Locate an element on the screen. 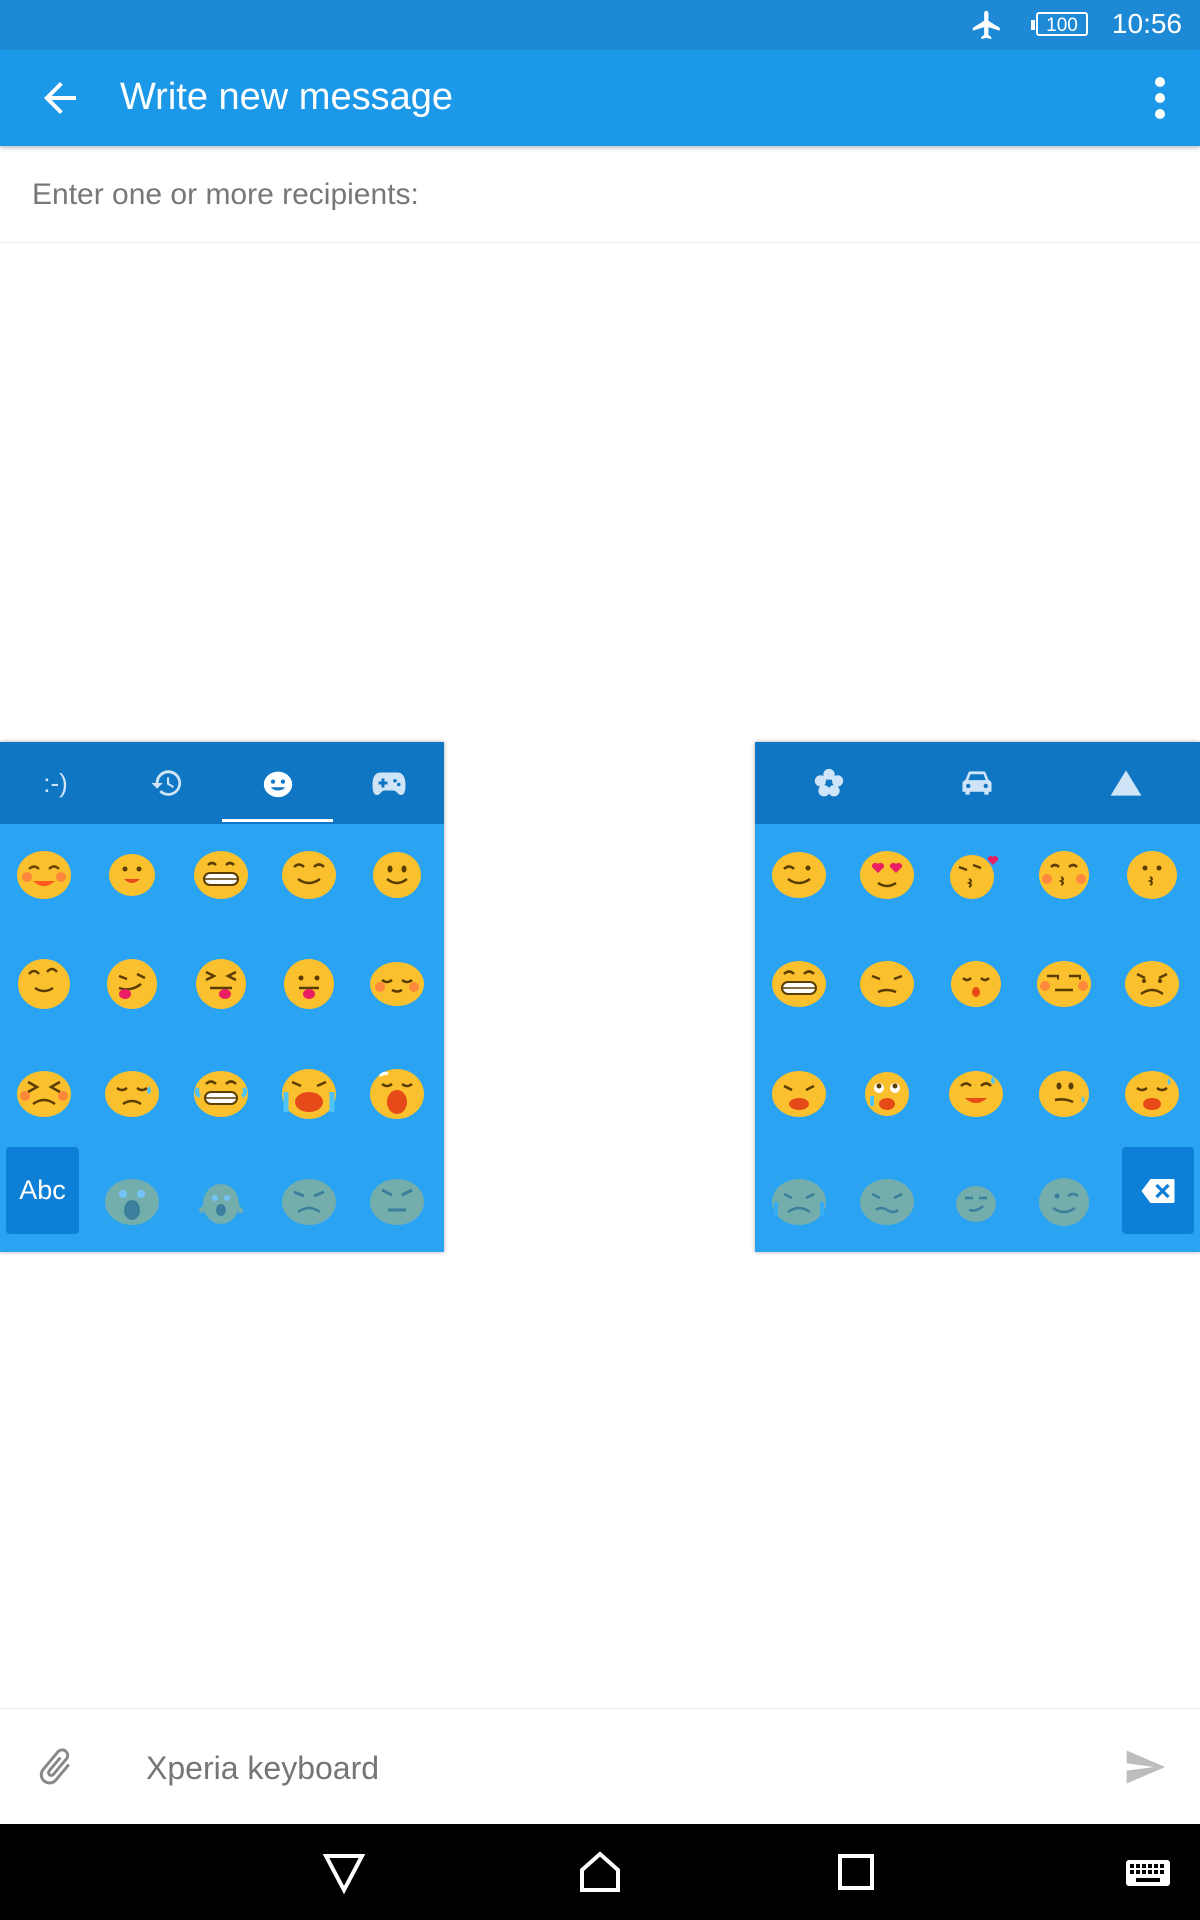 The width and height of the screenshot is (1200, 1920). emoji-smile is located at coordinates (132, 873).